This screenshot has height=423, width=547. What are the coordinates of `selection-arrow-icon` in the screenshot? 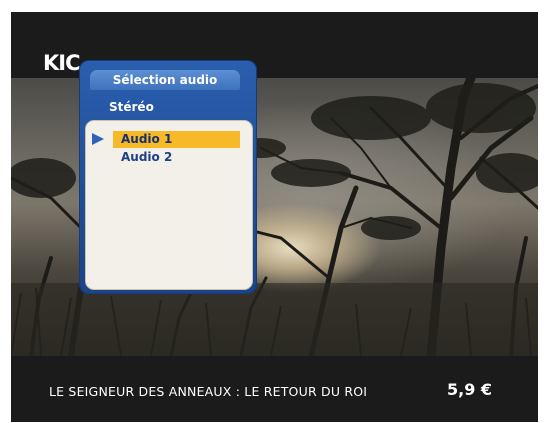 It's located at (98, 139).